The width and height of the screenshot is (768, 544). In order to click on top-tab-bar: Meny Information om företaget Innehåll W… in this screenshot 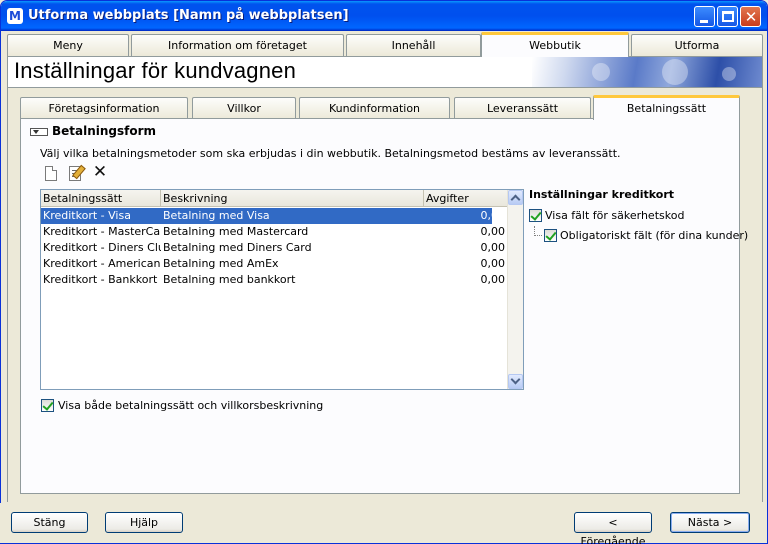, I will do `click(385, 44)`.